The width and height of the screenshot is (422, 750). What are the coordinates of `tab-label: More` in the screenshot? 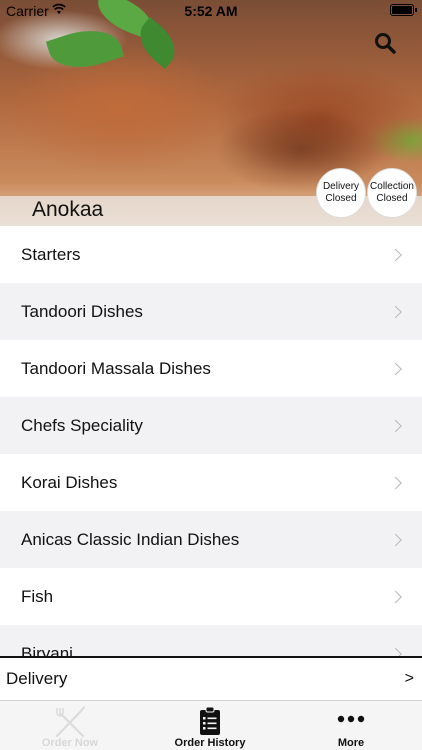 It's located at (351, 743).